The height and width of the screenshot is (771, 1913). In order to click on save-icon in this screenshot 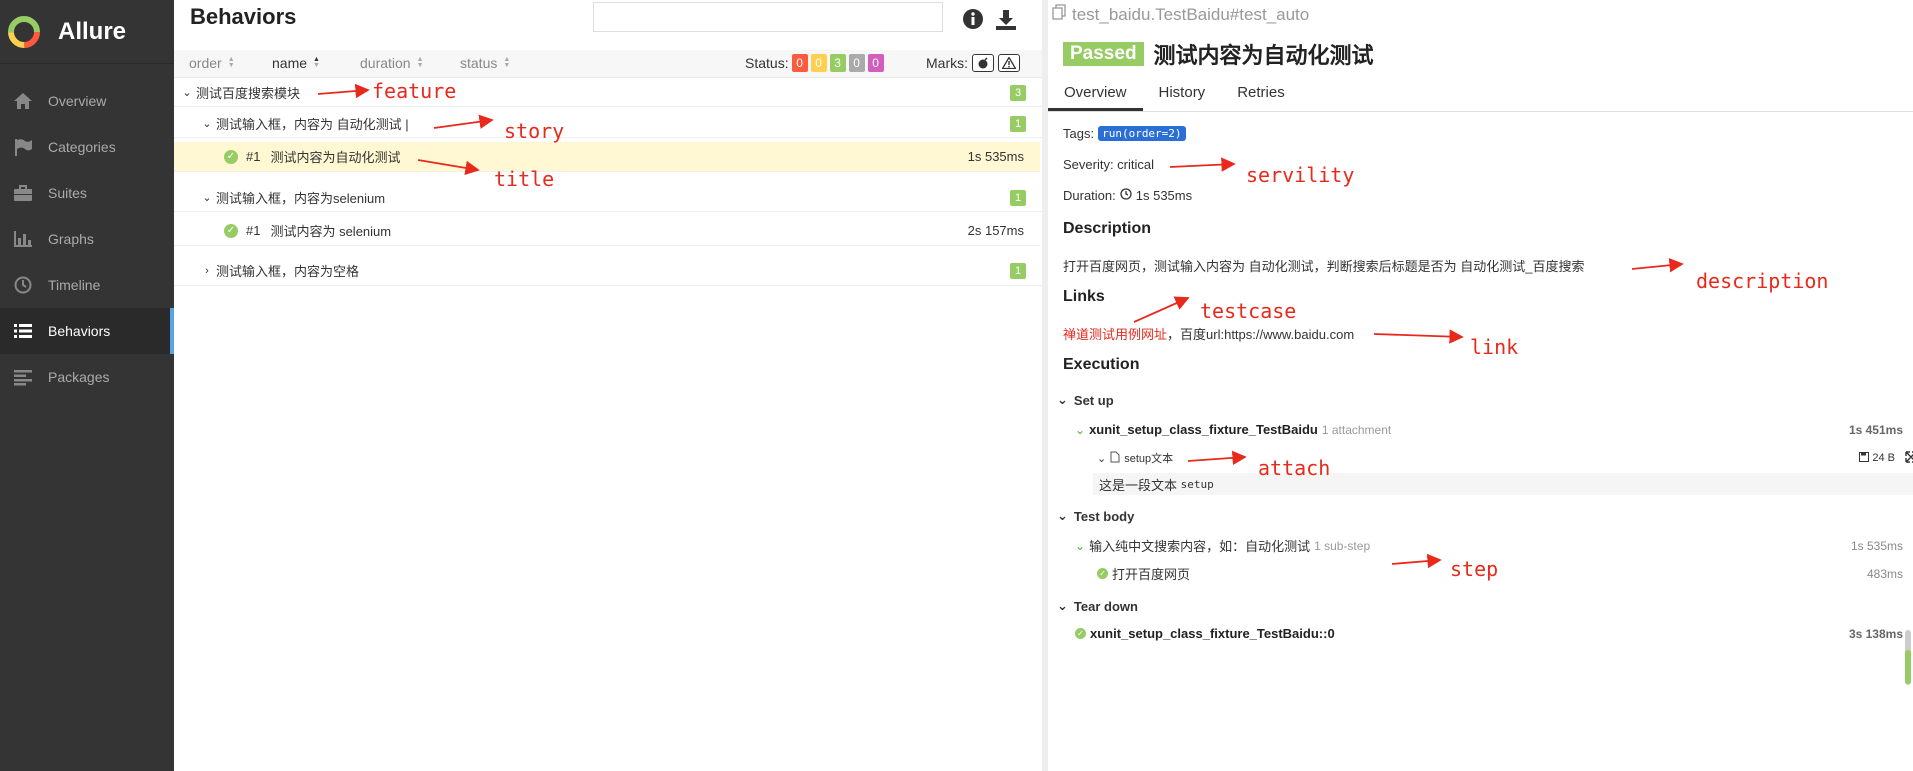, I will do `click(1864, 458)`.